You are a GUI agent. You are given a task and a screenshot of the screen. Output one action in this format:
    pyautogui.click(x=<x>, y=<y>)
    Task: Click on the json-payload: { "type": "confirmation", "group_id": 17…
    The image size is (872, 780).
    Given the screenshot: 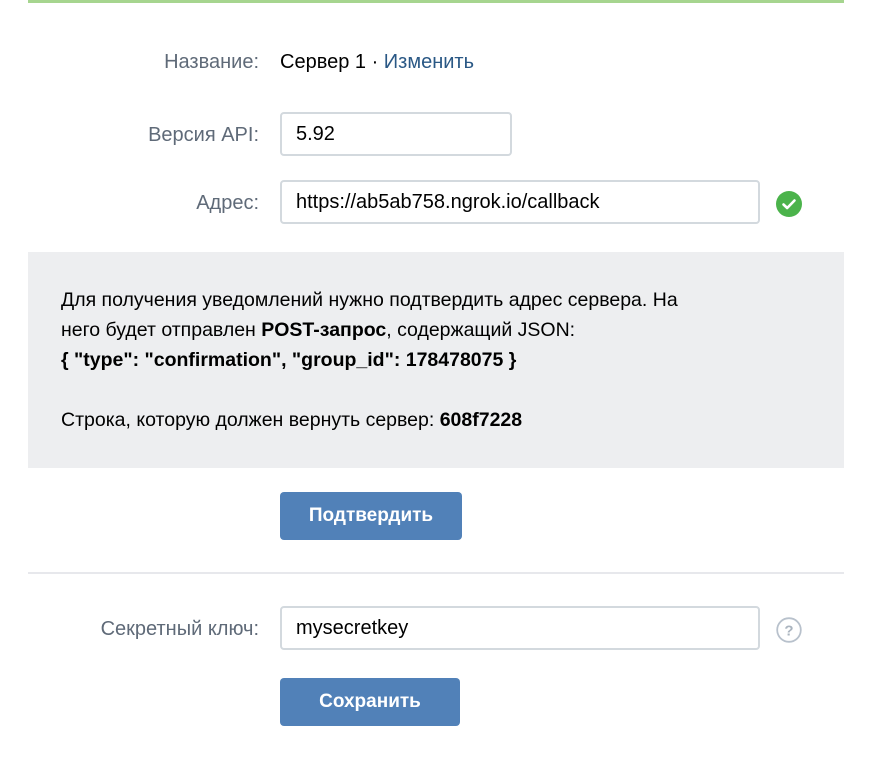 What is the action you would take?
    pyautogui.click(x=289, y=360)
    